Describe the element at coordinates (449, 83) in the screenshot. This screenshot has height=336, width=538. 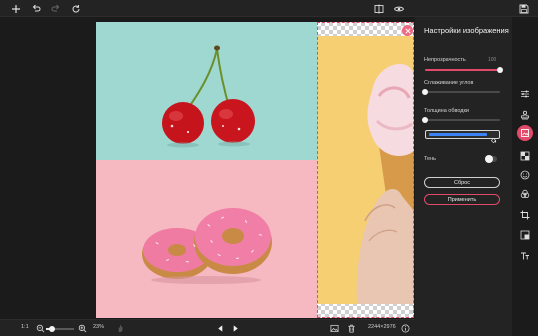
I see `corner-smoothing-label: Сглаживание углов` at that location.